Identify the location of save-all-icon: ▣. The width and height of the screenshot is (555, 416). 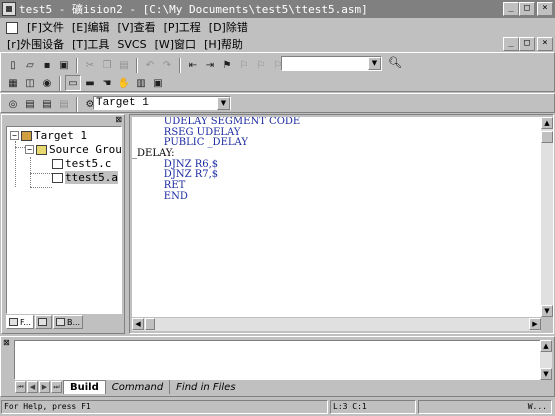
(64, 65).